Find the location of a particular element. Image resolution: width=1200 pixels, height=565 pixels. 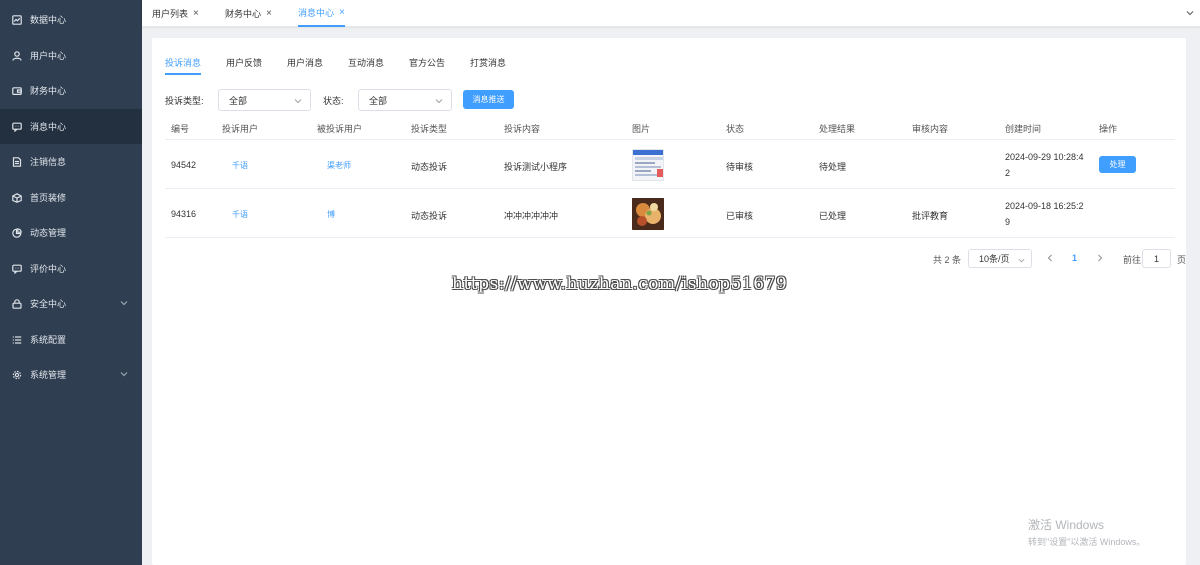

sidebar-item-label: 评价中心 is located at coordinates (48, 269).